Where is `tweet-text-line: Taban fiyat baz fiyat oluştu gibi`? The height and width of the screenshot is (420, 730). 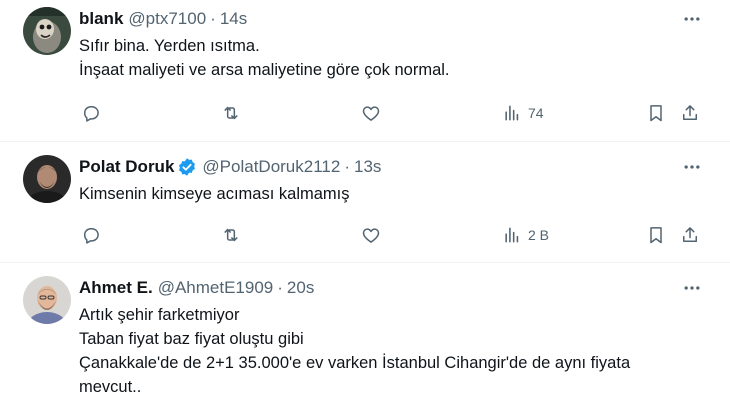 tweet-text-line: Taban fiyat baz fiyat oluştu gibi is located at coordinates (191, 339).